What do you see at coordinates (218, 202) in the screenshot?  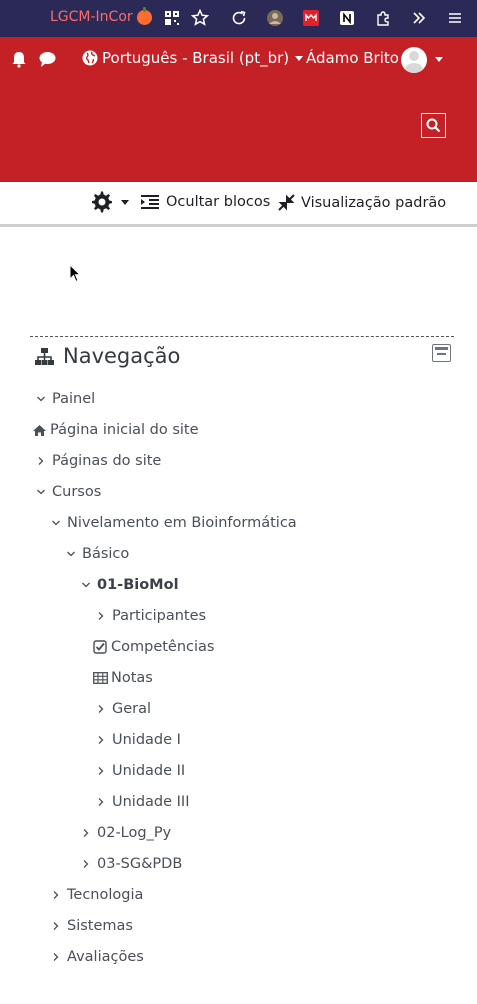 I see `hide-blocks-label: Ocultar blocos` at bounding box center [218, 202].